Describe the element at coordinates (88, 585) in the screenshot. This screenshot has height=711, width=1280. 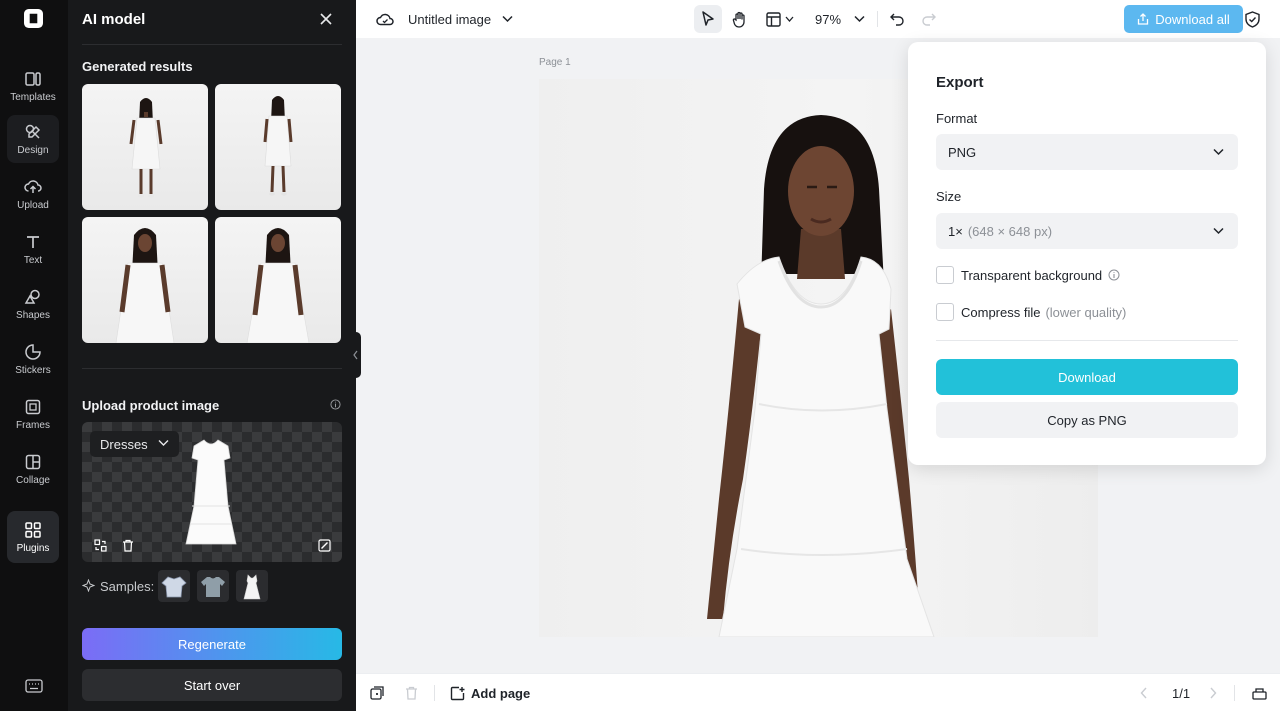
I see `sparkle-icon` at that location.